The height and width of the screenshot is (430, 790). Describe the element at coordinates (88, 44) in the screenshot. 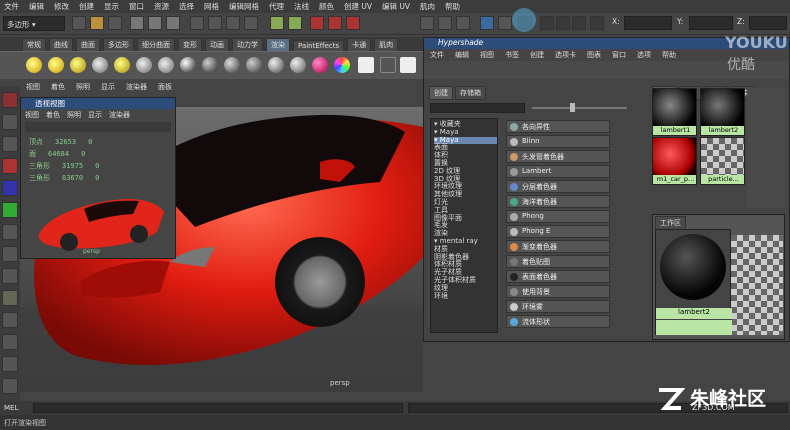

I see `shelf-tab-surfaces: 曲面` at that location.